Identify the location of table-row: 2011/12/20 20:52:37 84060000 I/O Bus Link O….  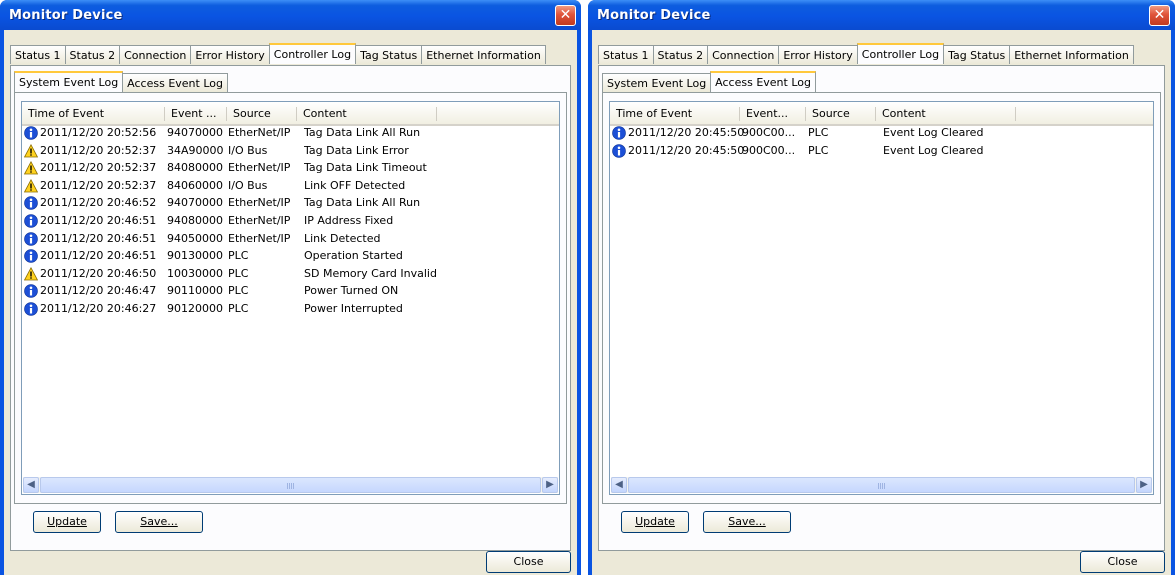
(290, 186).